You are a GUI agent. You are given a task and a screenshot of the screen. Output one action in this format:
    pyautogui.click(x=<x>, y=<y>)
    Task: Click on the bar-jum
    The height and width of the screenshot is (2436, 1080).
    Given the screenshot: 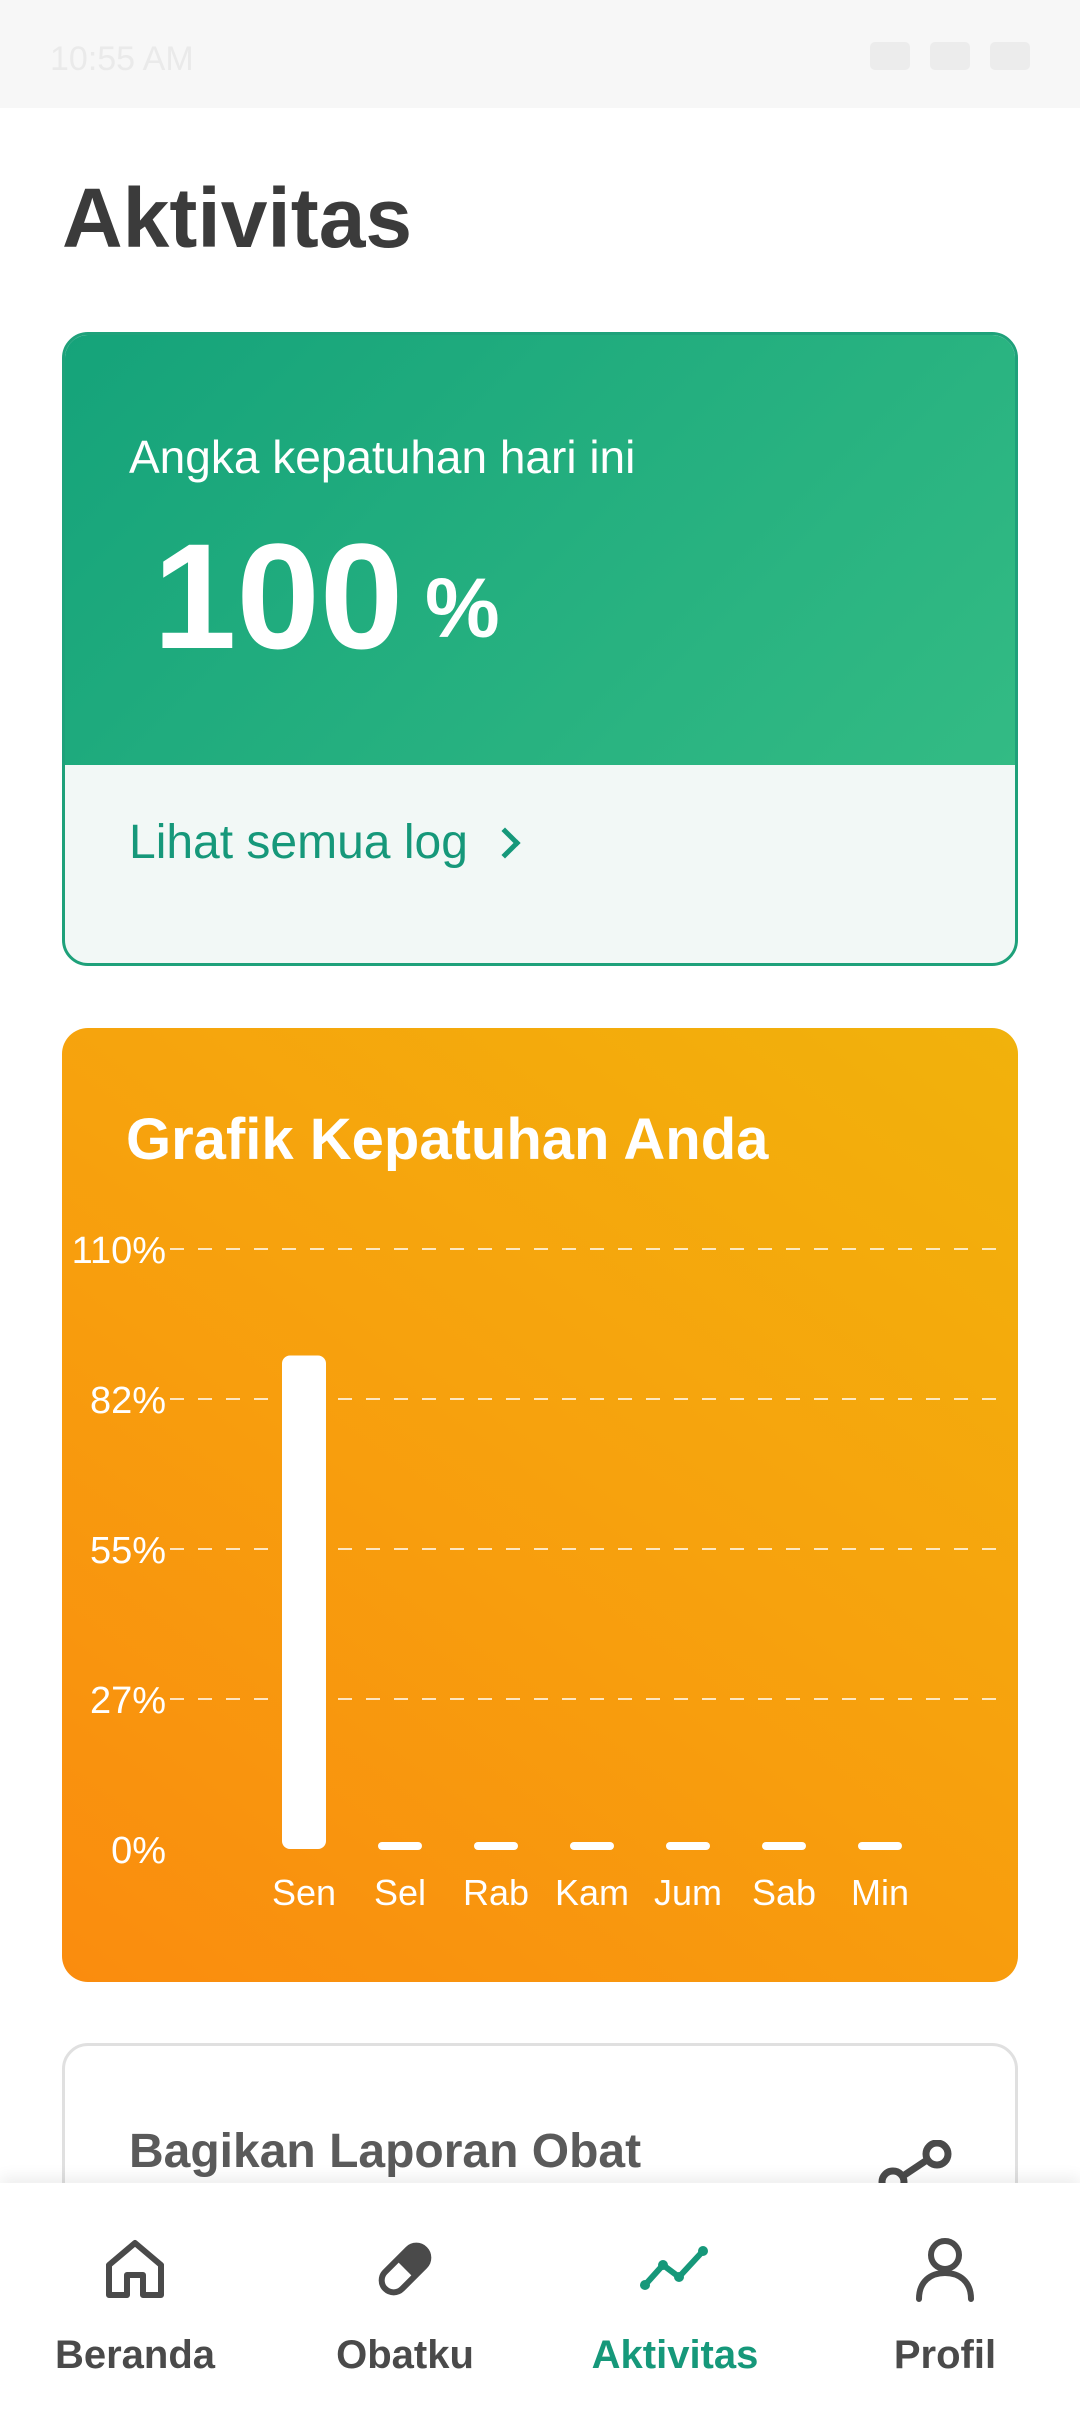 What is the action you would take?
    pyautogui.click(x=688, y=1846)
    